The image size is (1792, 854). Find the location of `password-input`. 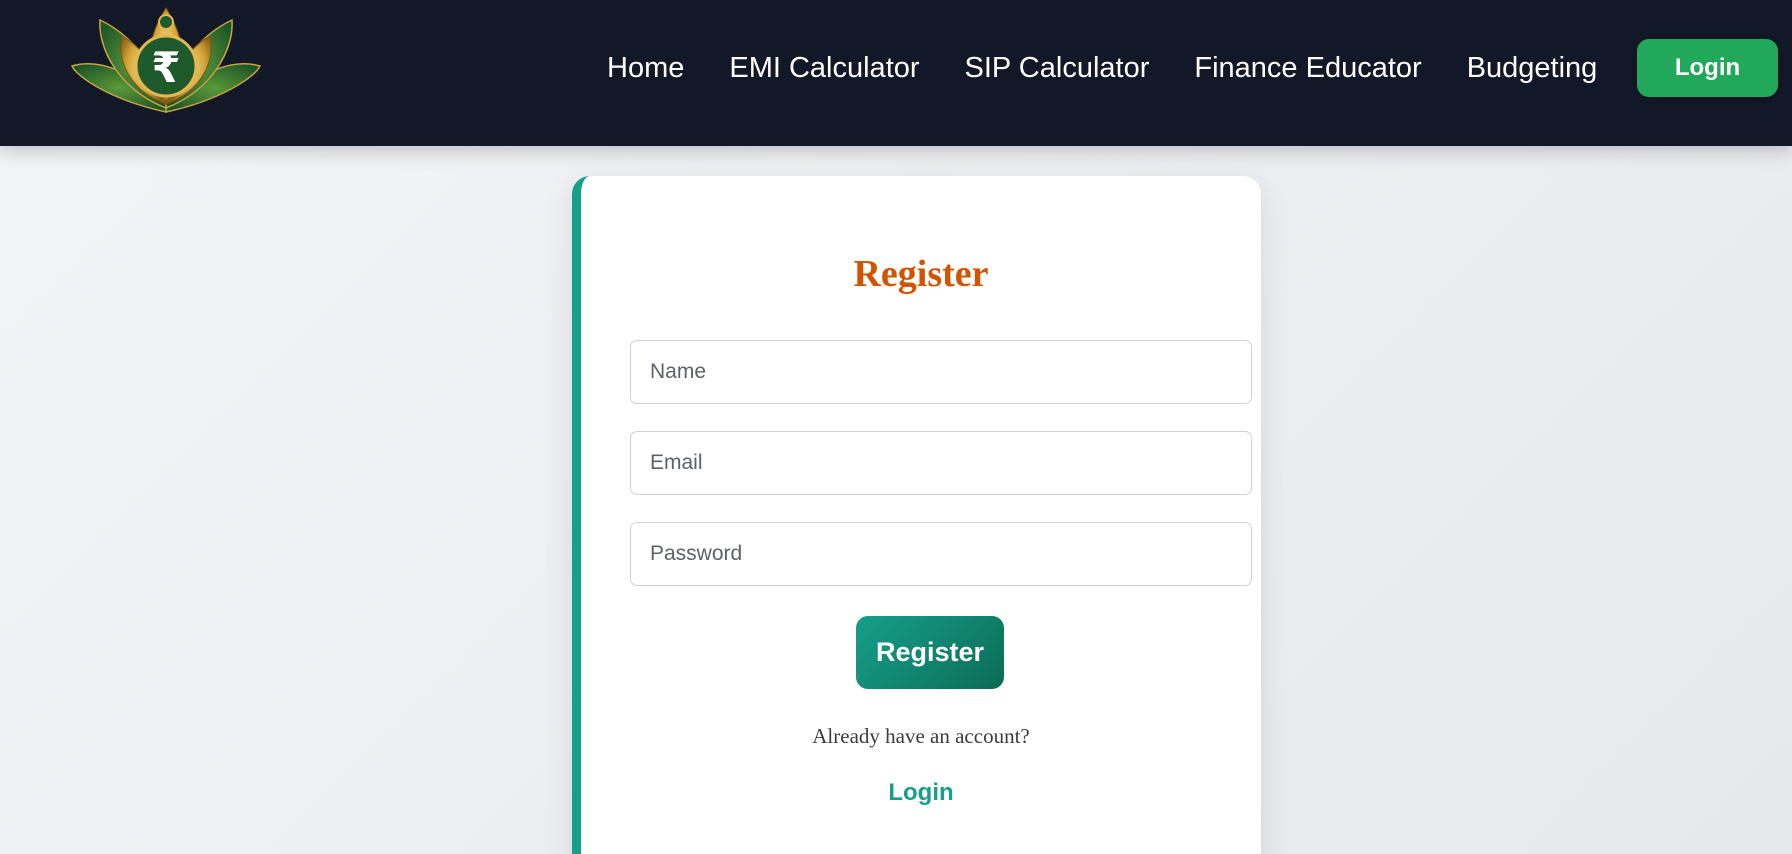

password-input is located at coordinates (941, 554).